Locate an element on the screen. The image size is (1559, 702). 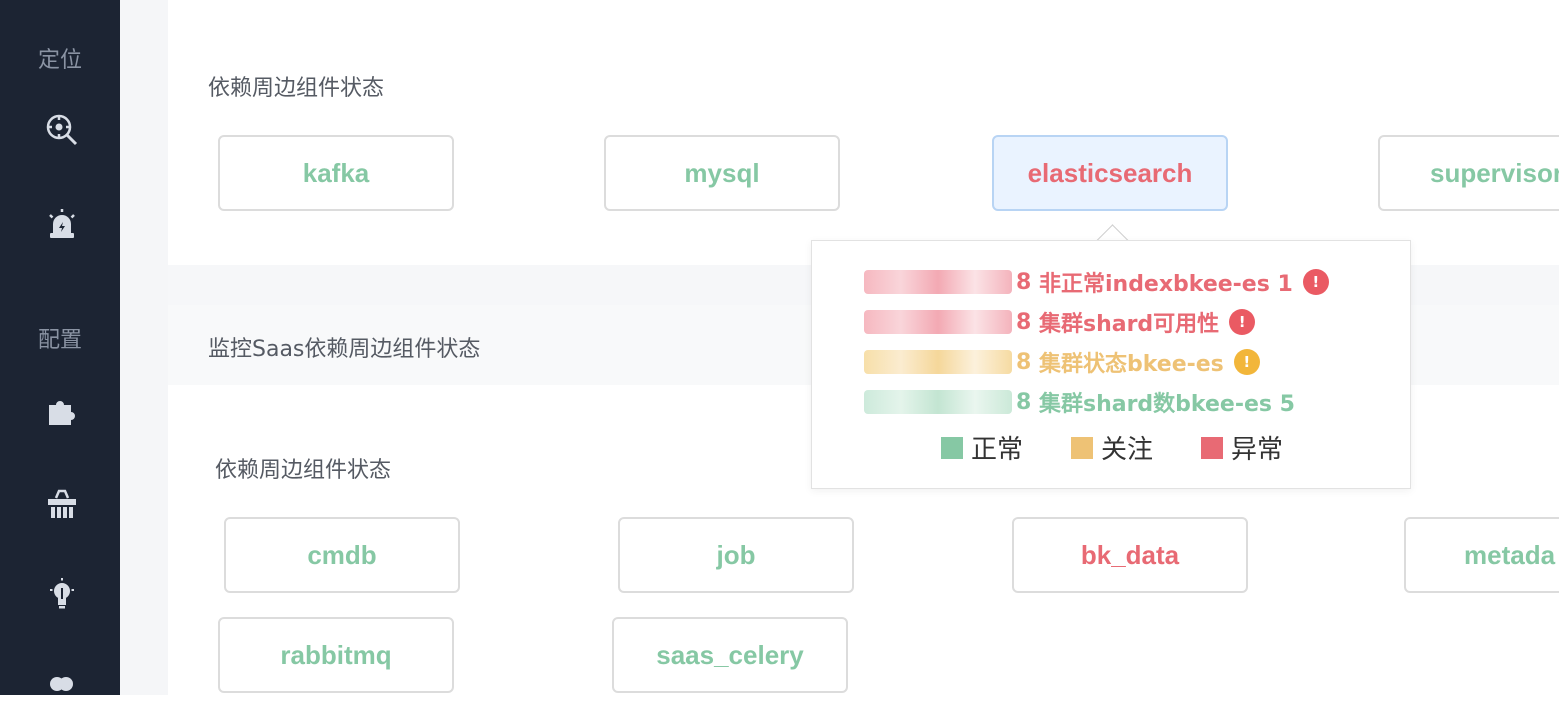
legend-label: 正常 is located at coordinates (996, 450).